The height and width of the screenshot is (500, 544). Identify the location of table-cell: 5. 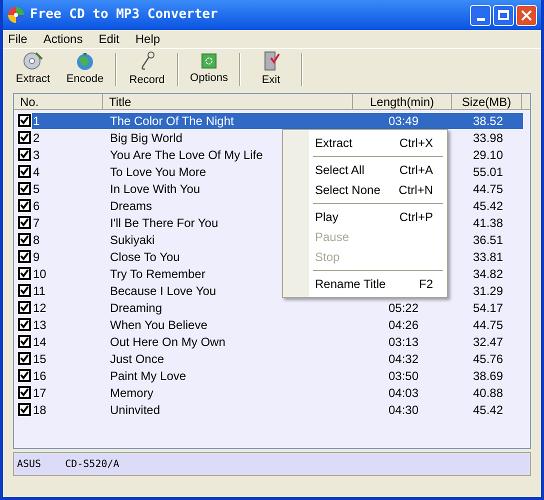
(36, 189).